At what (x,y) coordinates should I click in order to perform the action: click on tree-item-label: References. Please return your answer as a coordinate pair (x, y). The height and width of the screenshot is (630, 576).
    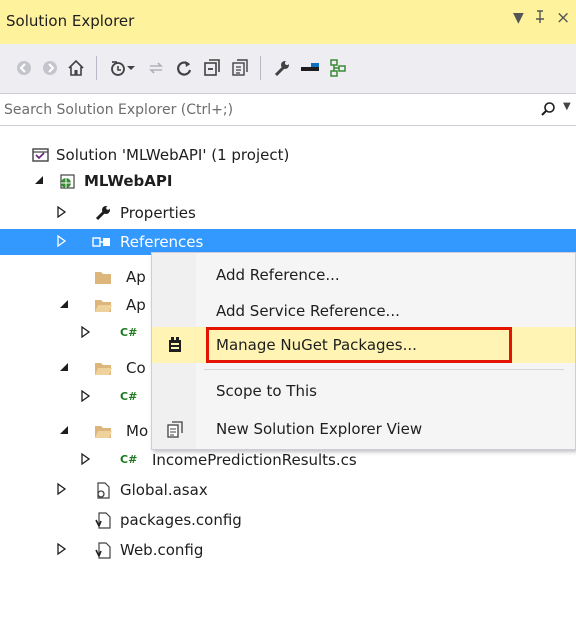
    Looking at the image, I should click on (162, 242).